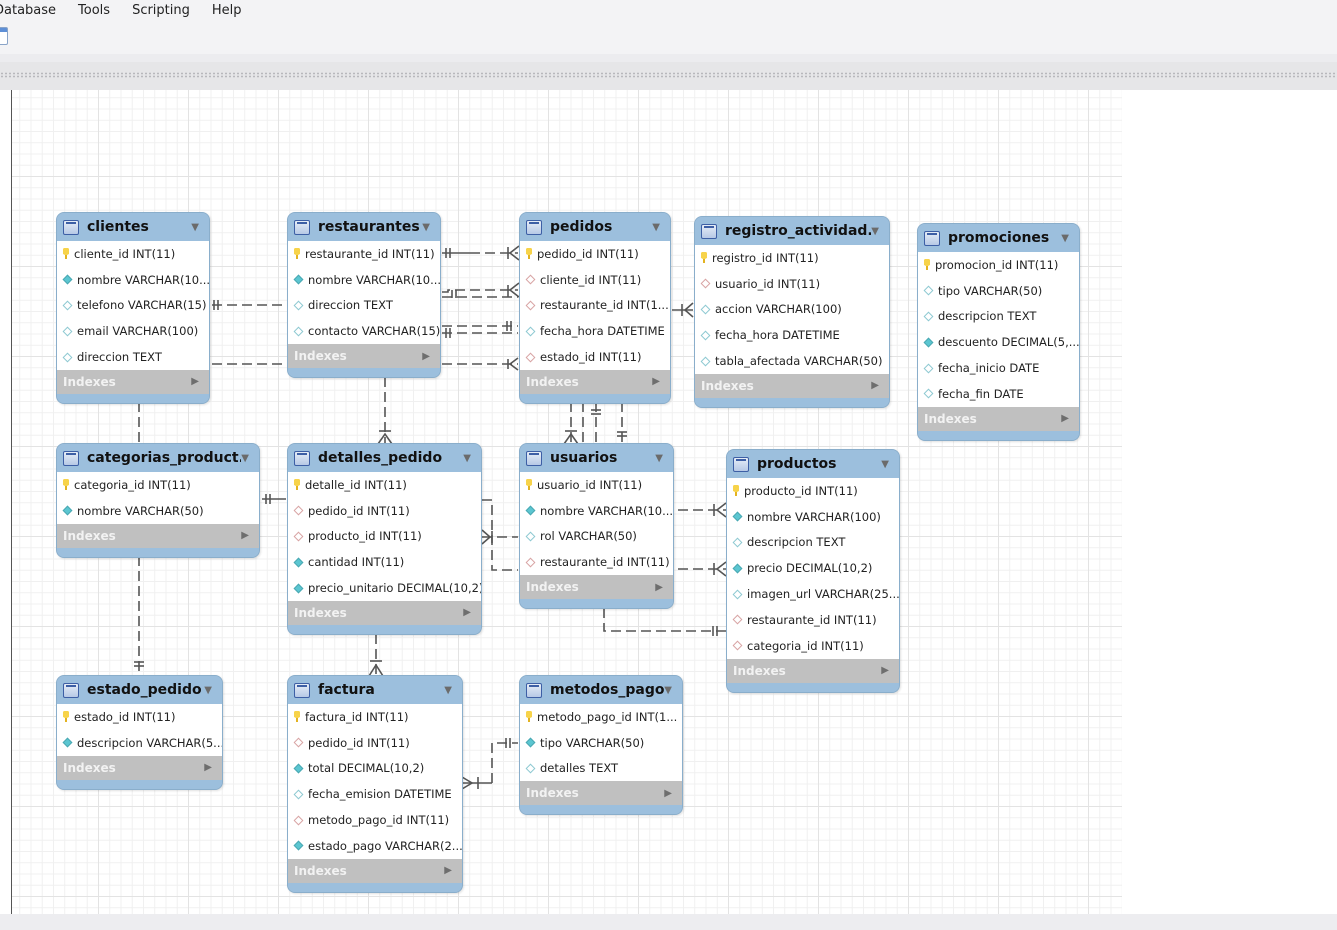  Describe the element at coordinates (28, 10) in the screenshot. I see `menu-database: Database` at that location.